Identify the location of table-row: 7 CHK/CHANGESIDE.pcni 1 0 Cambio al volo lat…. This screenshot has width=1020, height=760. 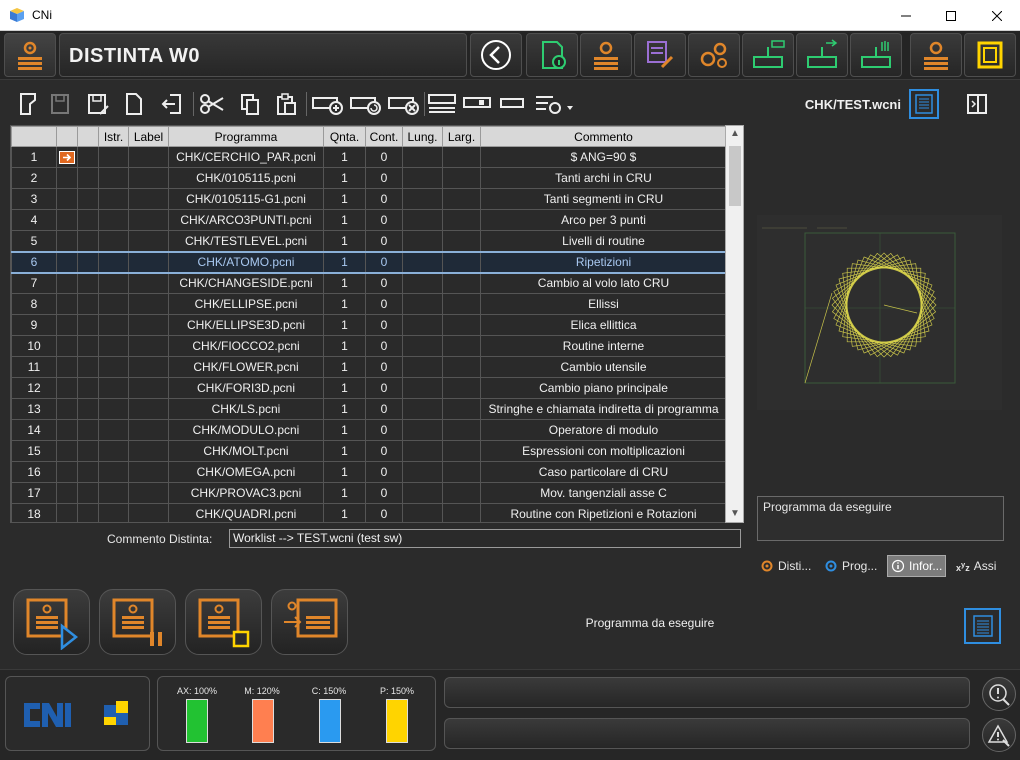
(369, 283).